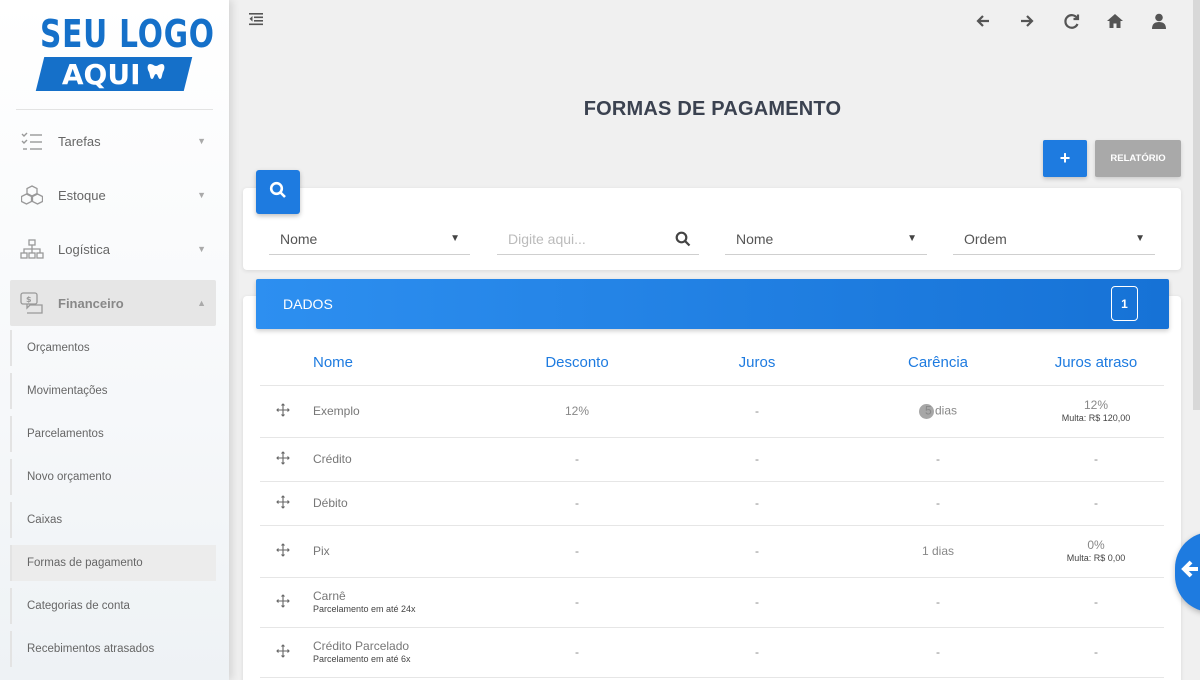 The image size is (1200, 680). Describe the element at coordinates (712, 552) in the screenshot. I see `table-row: Pix - - 1 dias 0% Multa: R$ 0,00` at that location.